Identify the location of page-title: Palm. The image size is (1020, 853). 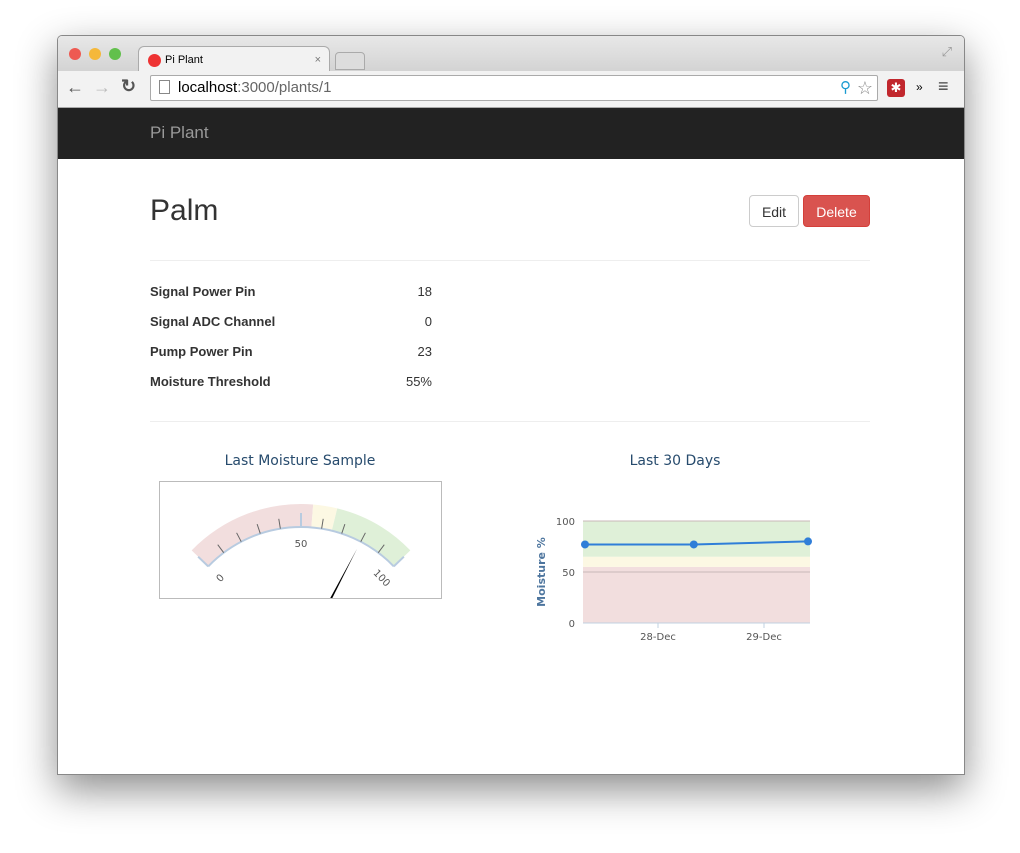
(184, 210).